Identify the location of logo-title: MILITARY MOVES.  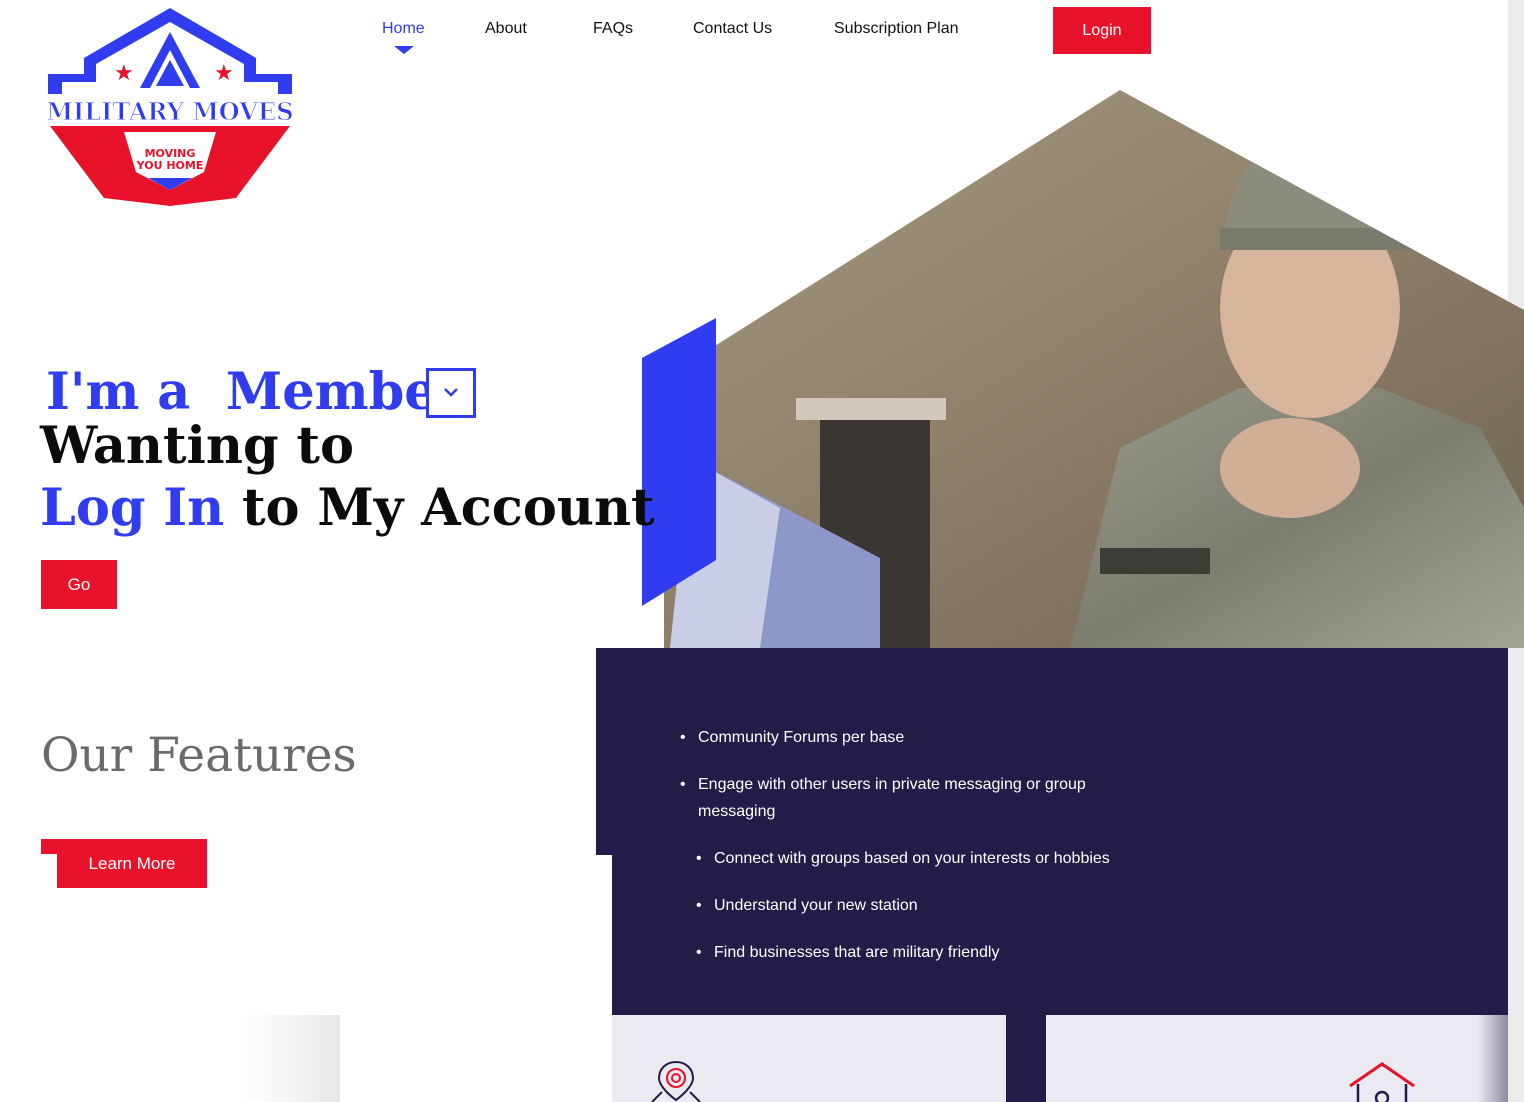
(169, 111).